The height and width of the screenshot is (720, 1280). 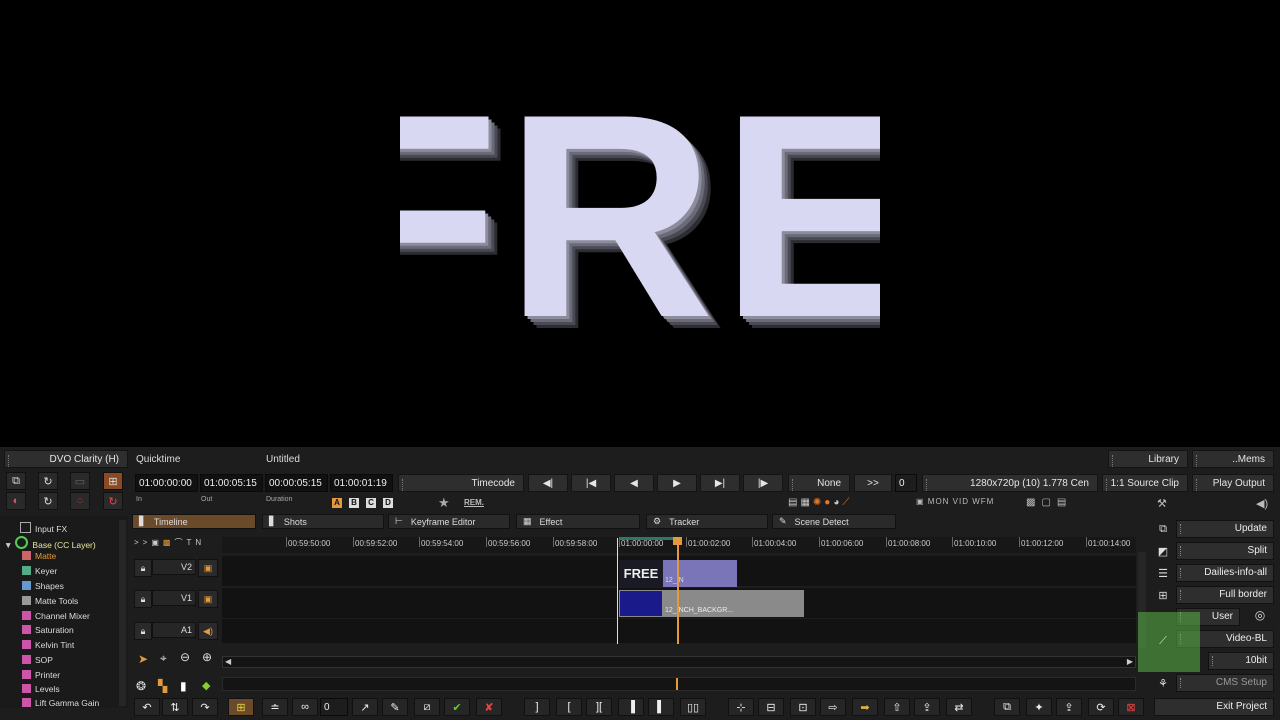 I want to click on volume-icon: ◀), so click(x=1262, y=503).